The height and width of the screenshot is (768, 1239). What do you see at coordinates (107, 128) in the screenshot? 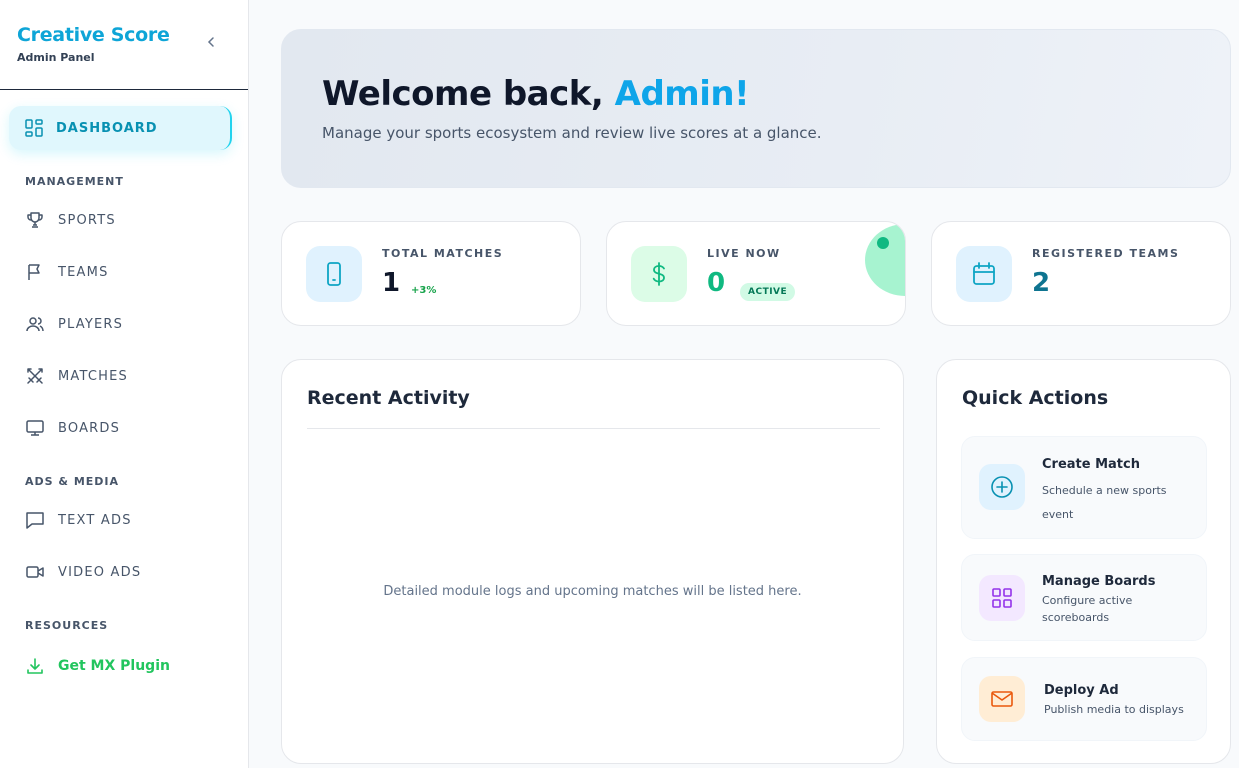
I see `sidebar-item-label: DASHBOARD` at bounding box center [107, 128].